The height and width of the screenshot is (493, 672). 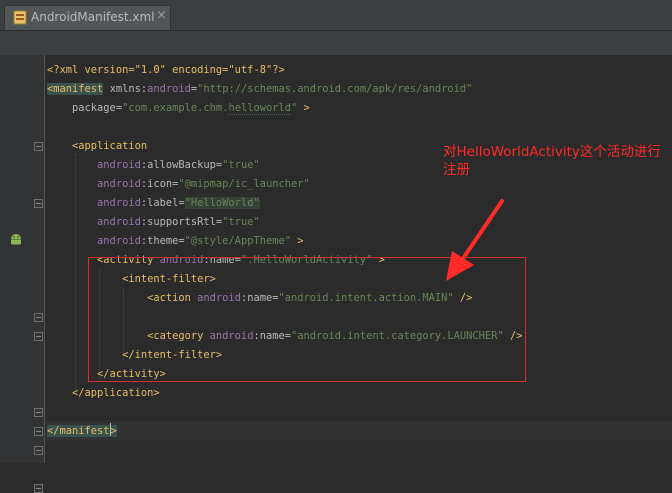 I want to click on code-line: android:allowBackup="true", so click(x=153, y=165).